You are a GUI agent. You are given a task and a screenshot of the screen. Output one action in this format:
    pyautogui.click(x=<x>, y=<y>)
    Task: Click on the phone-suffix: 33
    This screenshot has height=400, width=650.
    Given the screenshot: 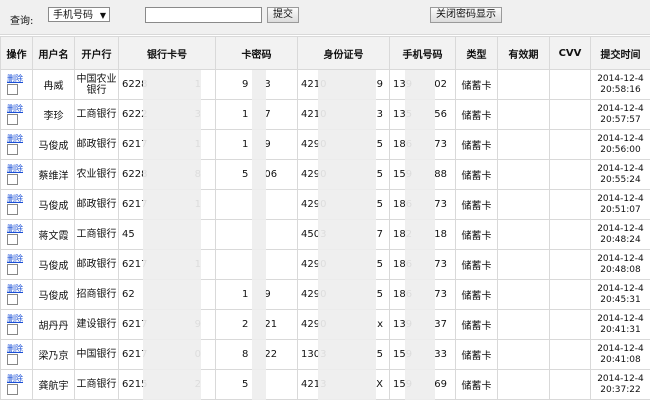 What is the action you would take?
    pyautogui.click(x=440, y=354)
    